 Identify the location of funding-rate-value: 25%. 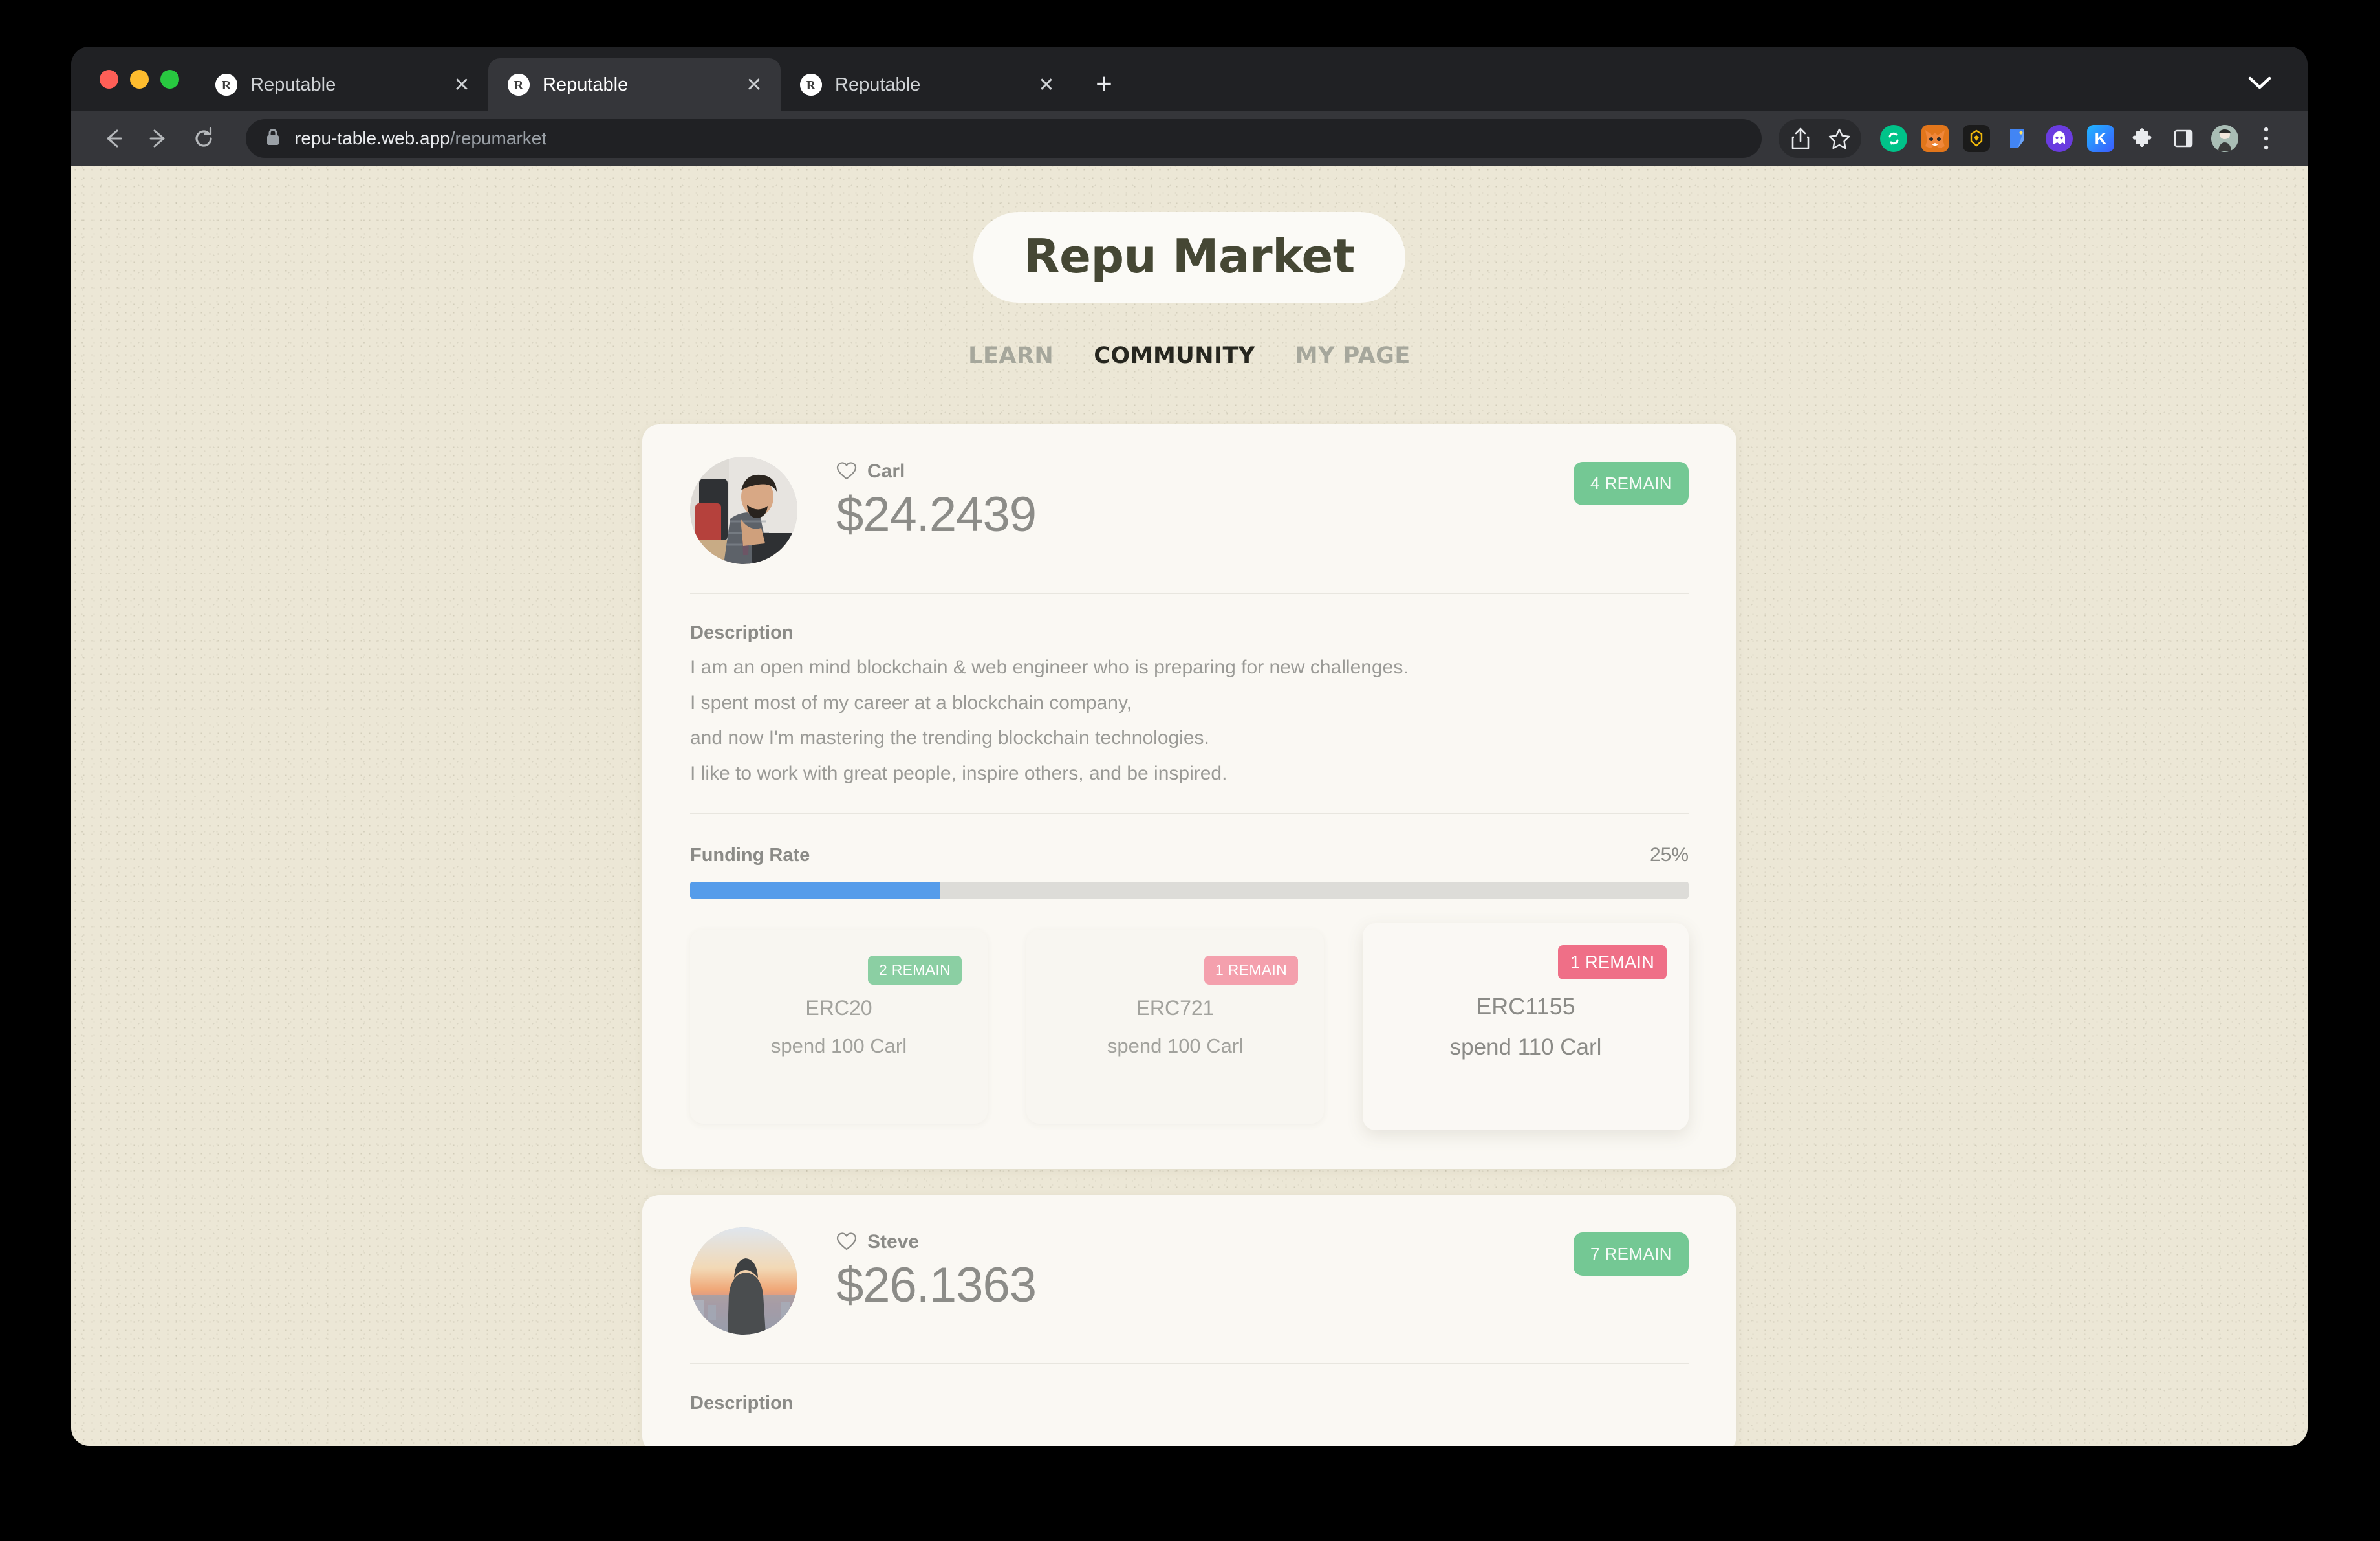
(1669, 855).